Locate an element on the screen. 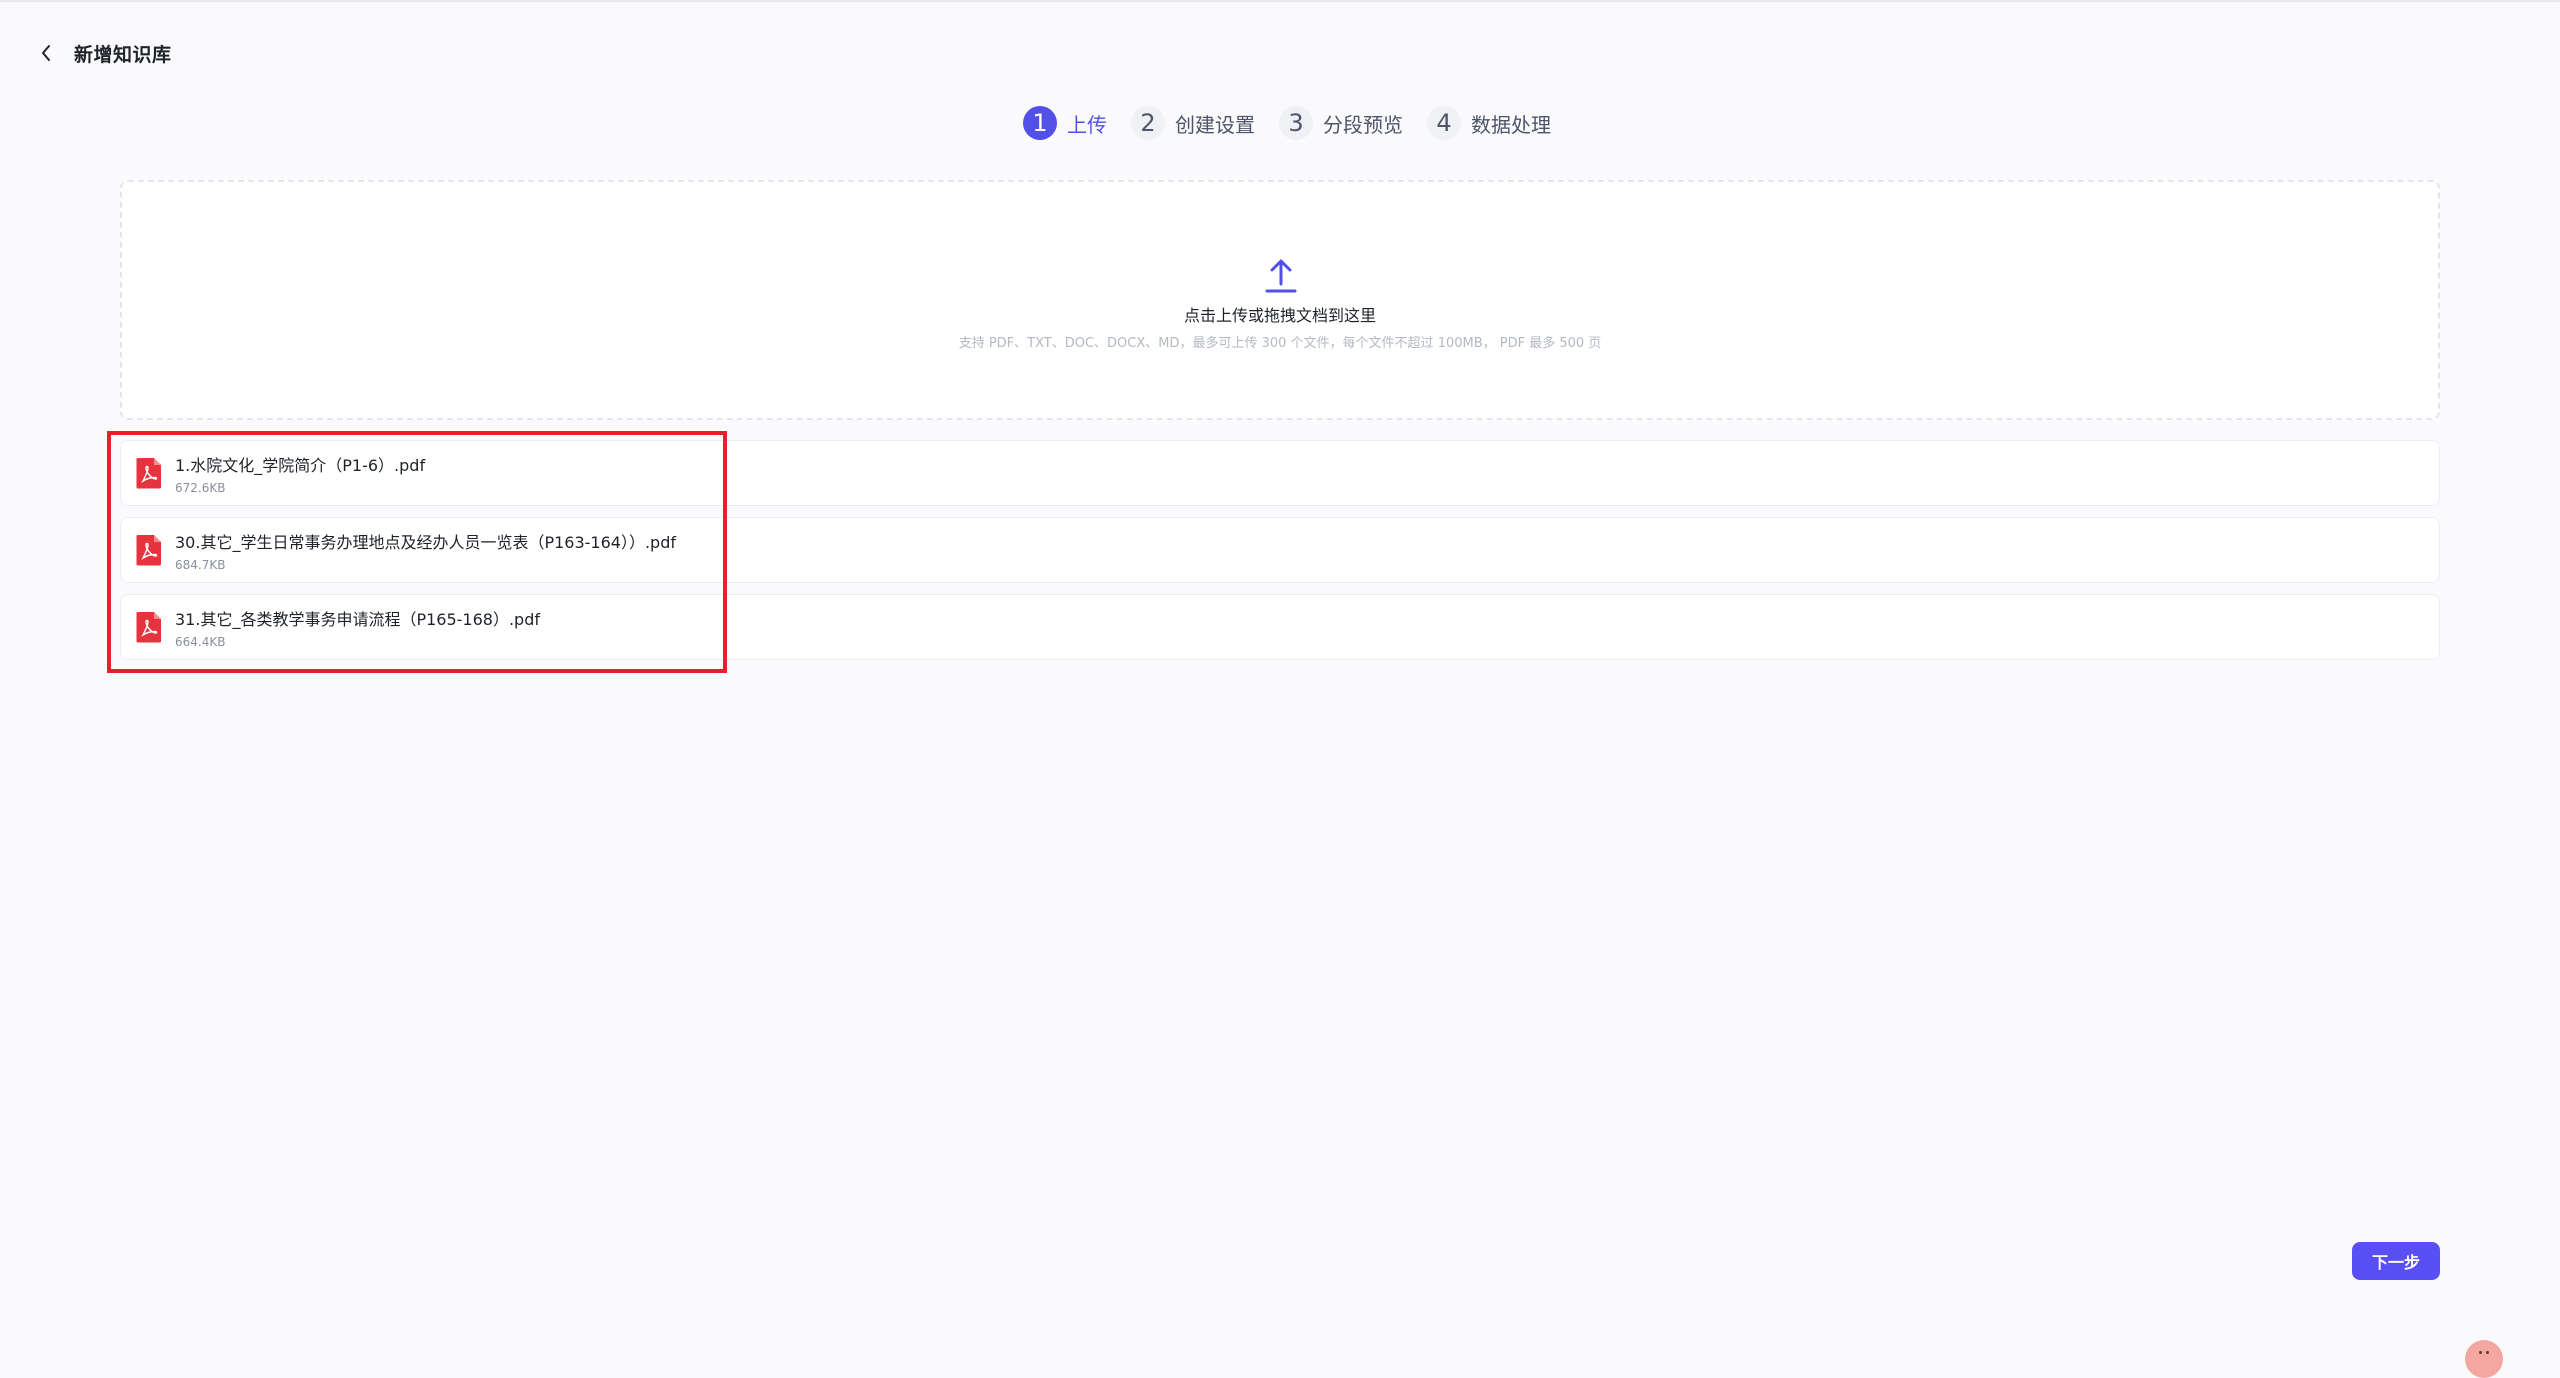 The width and height of the screenshot is (2560, 1378). page-title: 新增知识库 is located at coordinates (123, 54).